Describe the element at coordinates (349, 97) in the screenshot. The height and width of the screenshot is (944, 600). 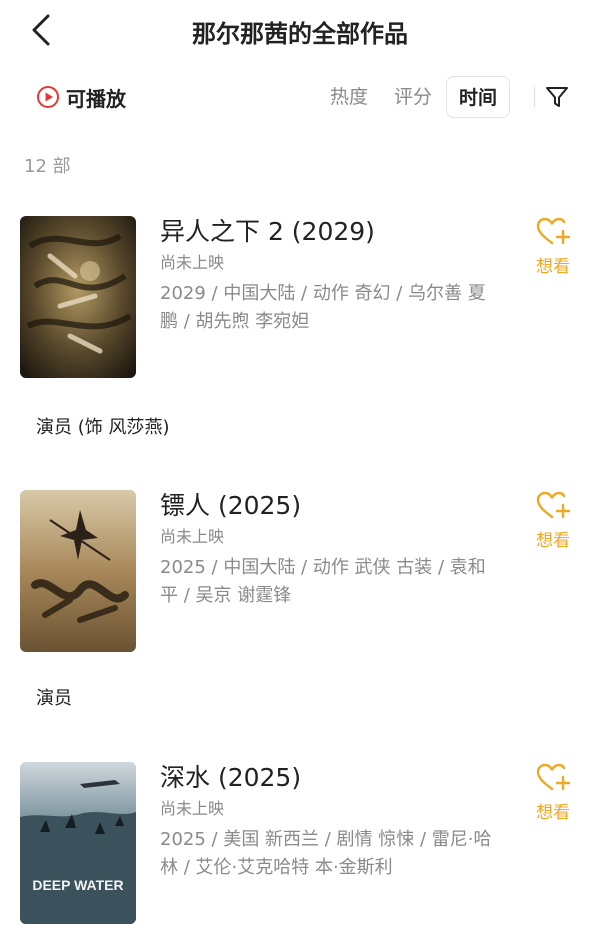
I see `sort-hot-tab: 热度` at that location.